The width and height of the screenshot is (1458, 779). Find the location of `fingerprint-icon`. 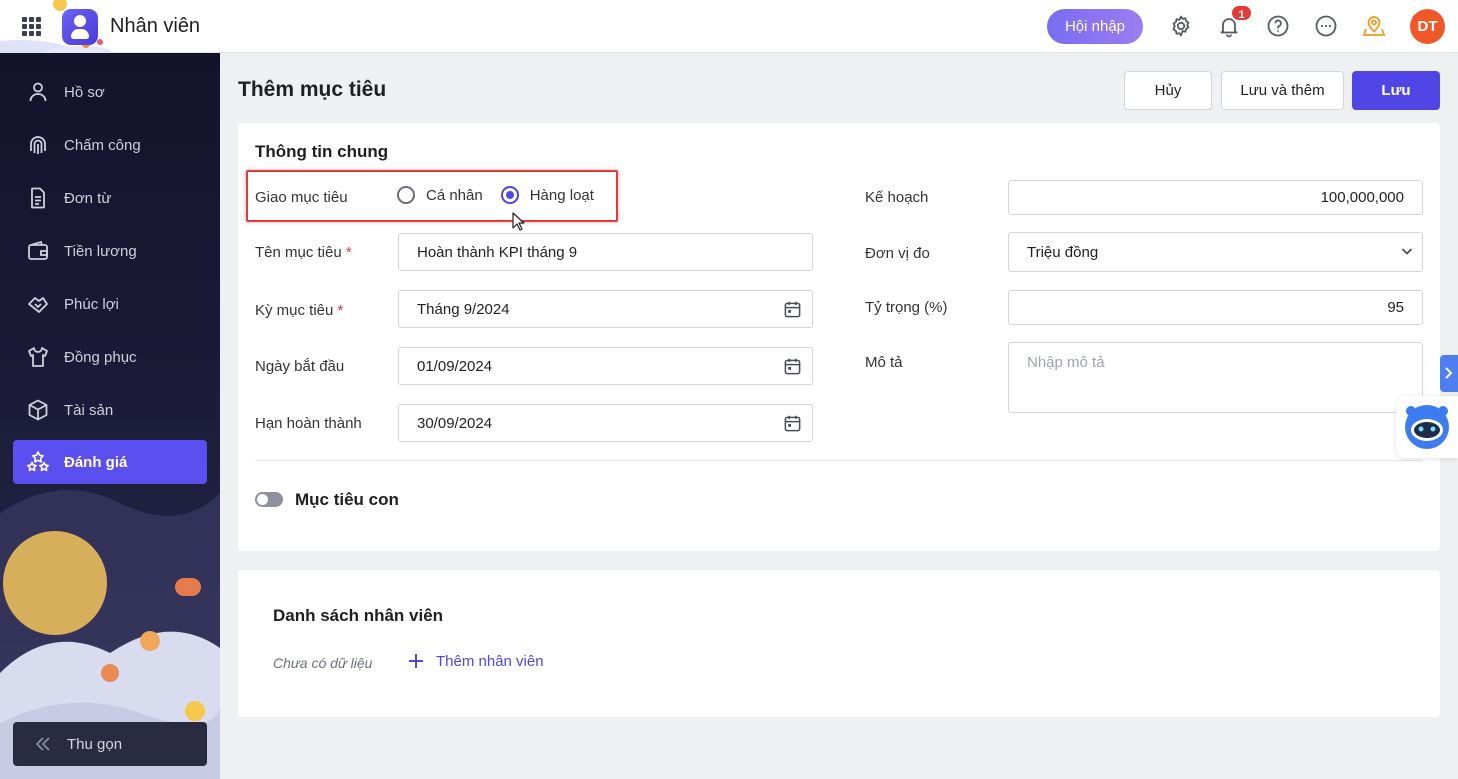

fingerprint-icon is located at coordinates (38, 145).